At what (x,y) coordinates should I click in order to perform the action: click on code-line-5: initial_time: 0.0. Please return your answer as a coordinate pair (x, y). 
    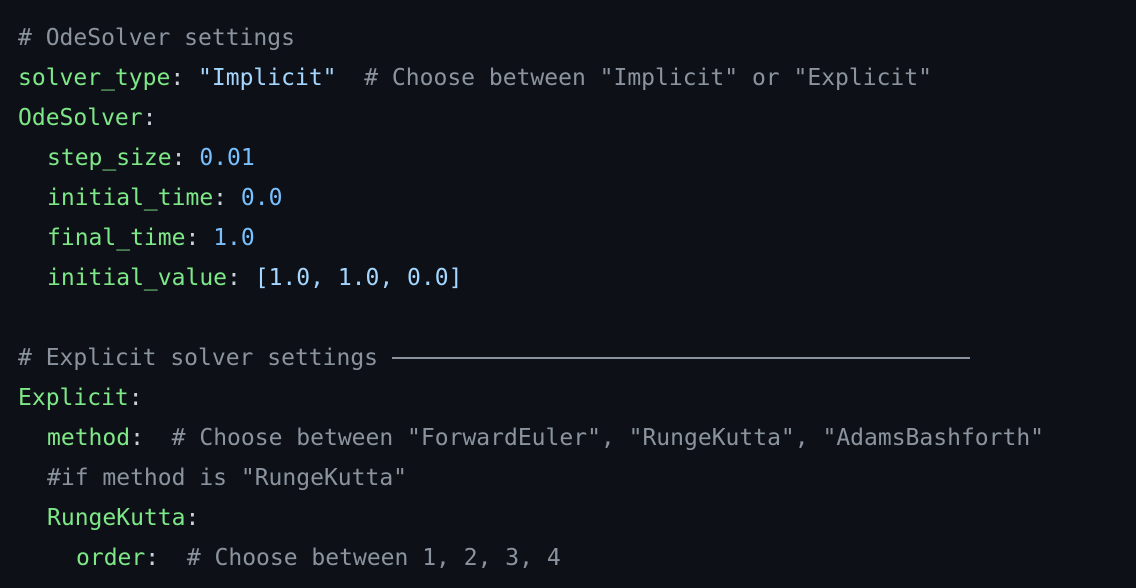
    Looking at the image, I should click on (531, 198).